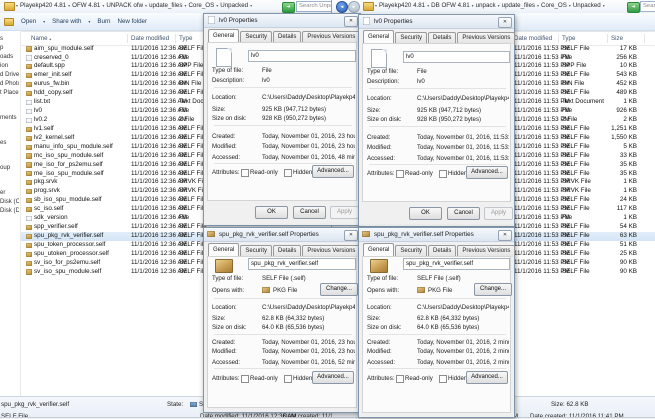 The image size is (655, 419). What do you see at coordinates (41, 38) in the screenshot?
I see `column-header-name: Name ▴` at bounding box center [41, 38].